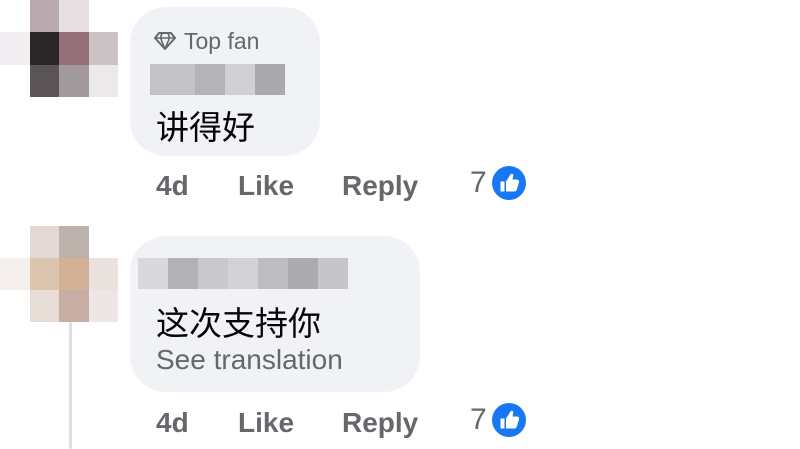  I want to click on thread-line, so click(70, 385).